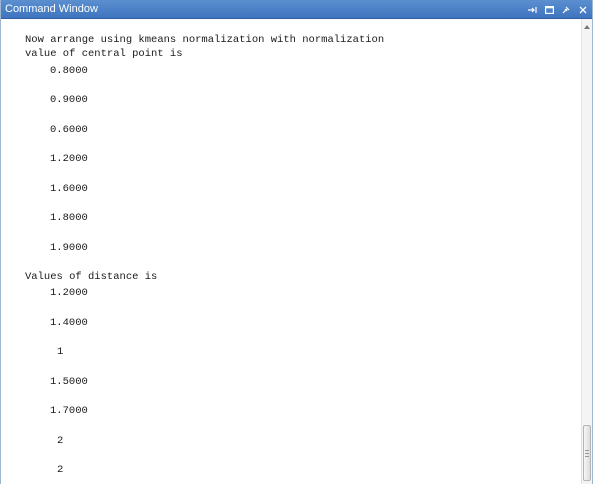 This screenshot has width=593, height=484. I want to click on close-icon, so click(583, 10).